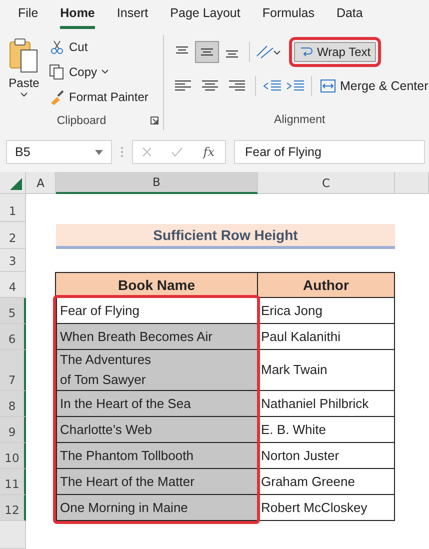 This screenshot has width=429, height=549. What do you see at coordinates (157, 311) in the screenshot?
I see `table-cell: Fear of Flying` at bounding box center [157, 311].